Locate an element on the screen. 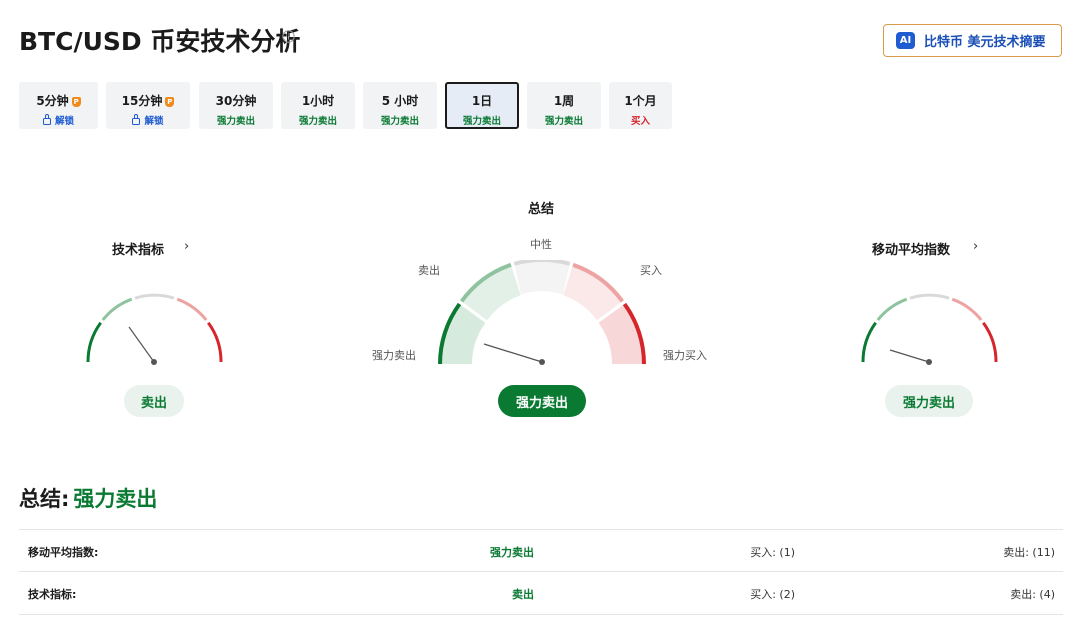 The image size is (1087, 628). tab-label: 30分钟 is located at coordinates (236, 101).